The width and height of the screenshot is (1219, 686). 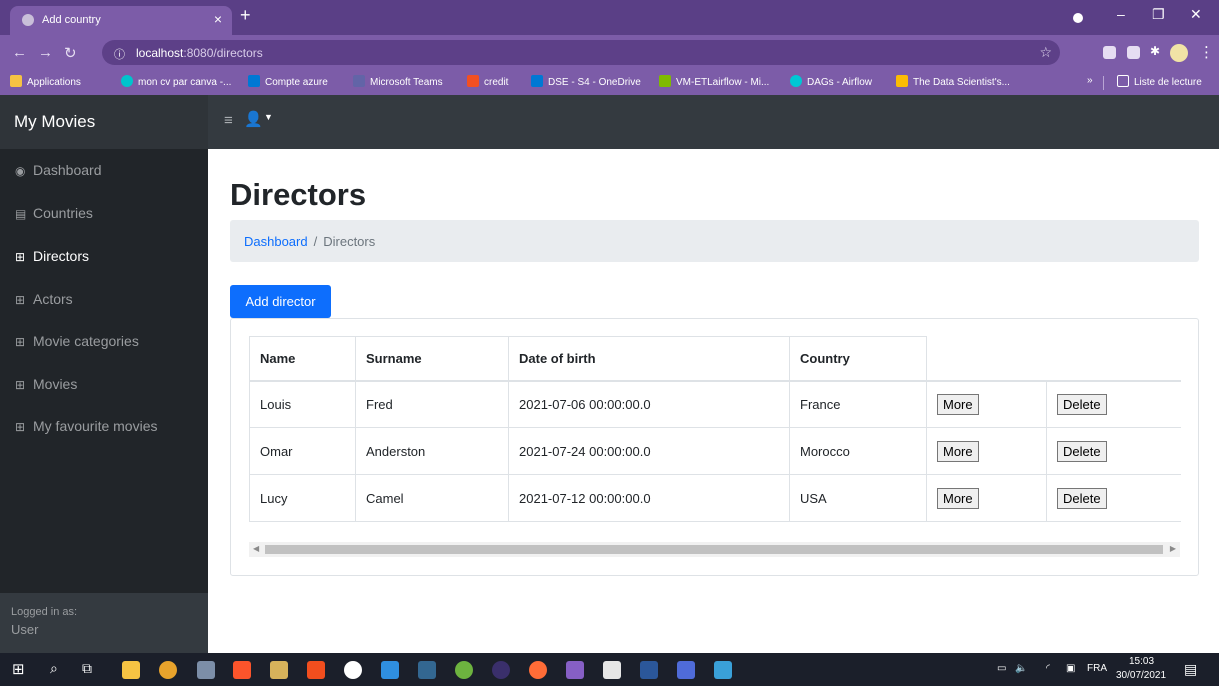 I want to click on scroll-right-icon: ▶, so click(x=1173, y=548).